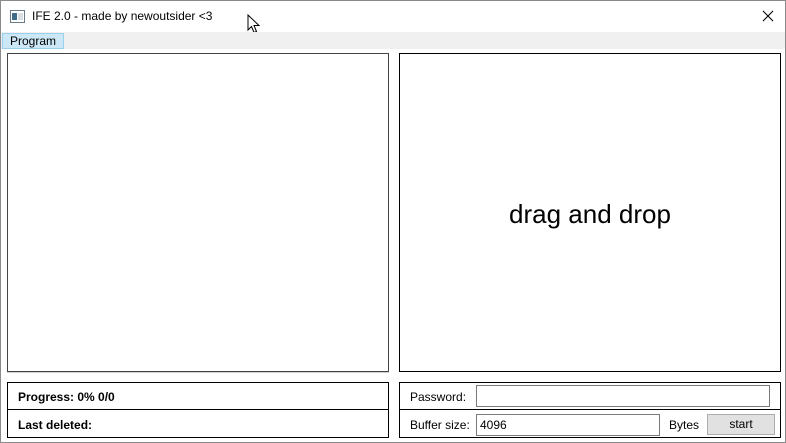  I want to click on status-panel: Progress: 0% 0/0 Last deleted:, so click(198, 410).